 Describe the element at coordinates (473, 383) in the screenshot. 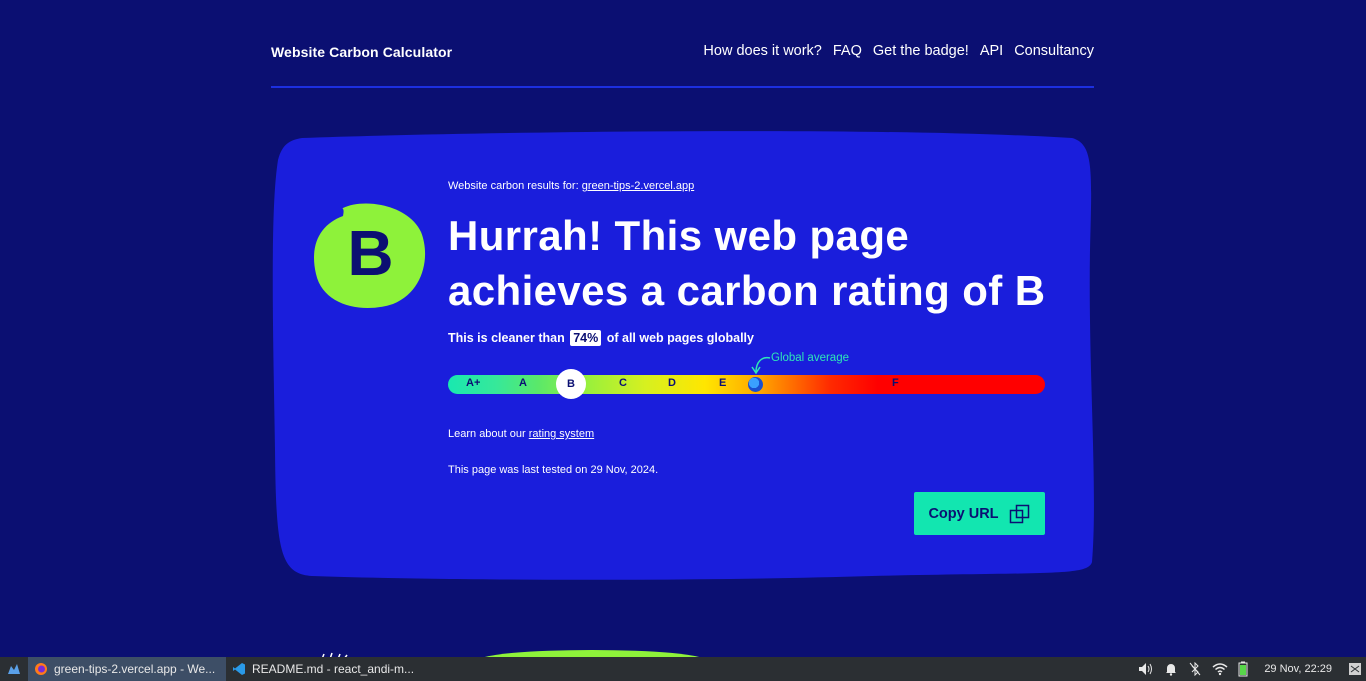

I see `scale-label-a-plus: A+` at that location.